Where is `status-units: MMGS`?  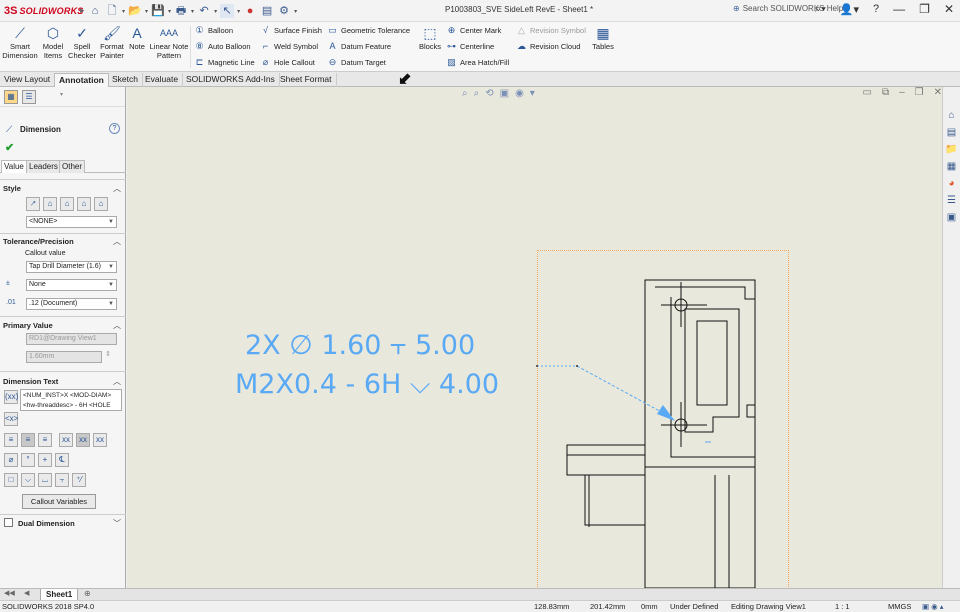 status-units: MMGS is located at coordinates (899, 606).